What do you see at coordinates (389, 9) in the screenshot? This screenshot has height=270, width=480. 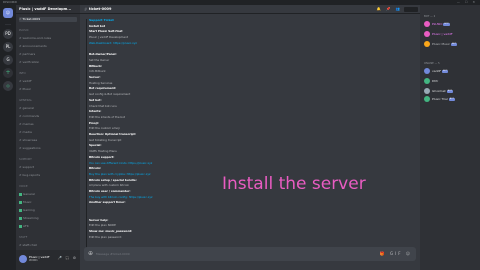 I see `header-icons: 🔔 📌 👥` at bounding box center [389, 9].